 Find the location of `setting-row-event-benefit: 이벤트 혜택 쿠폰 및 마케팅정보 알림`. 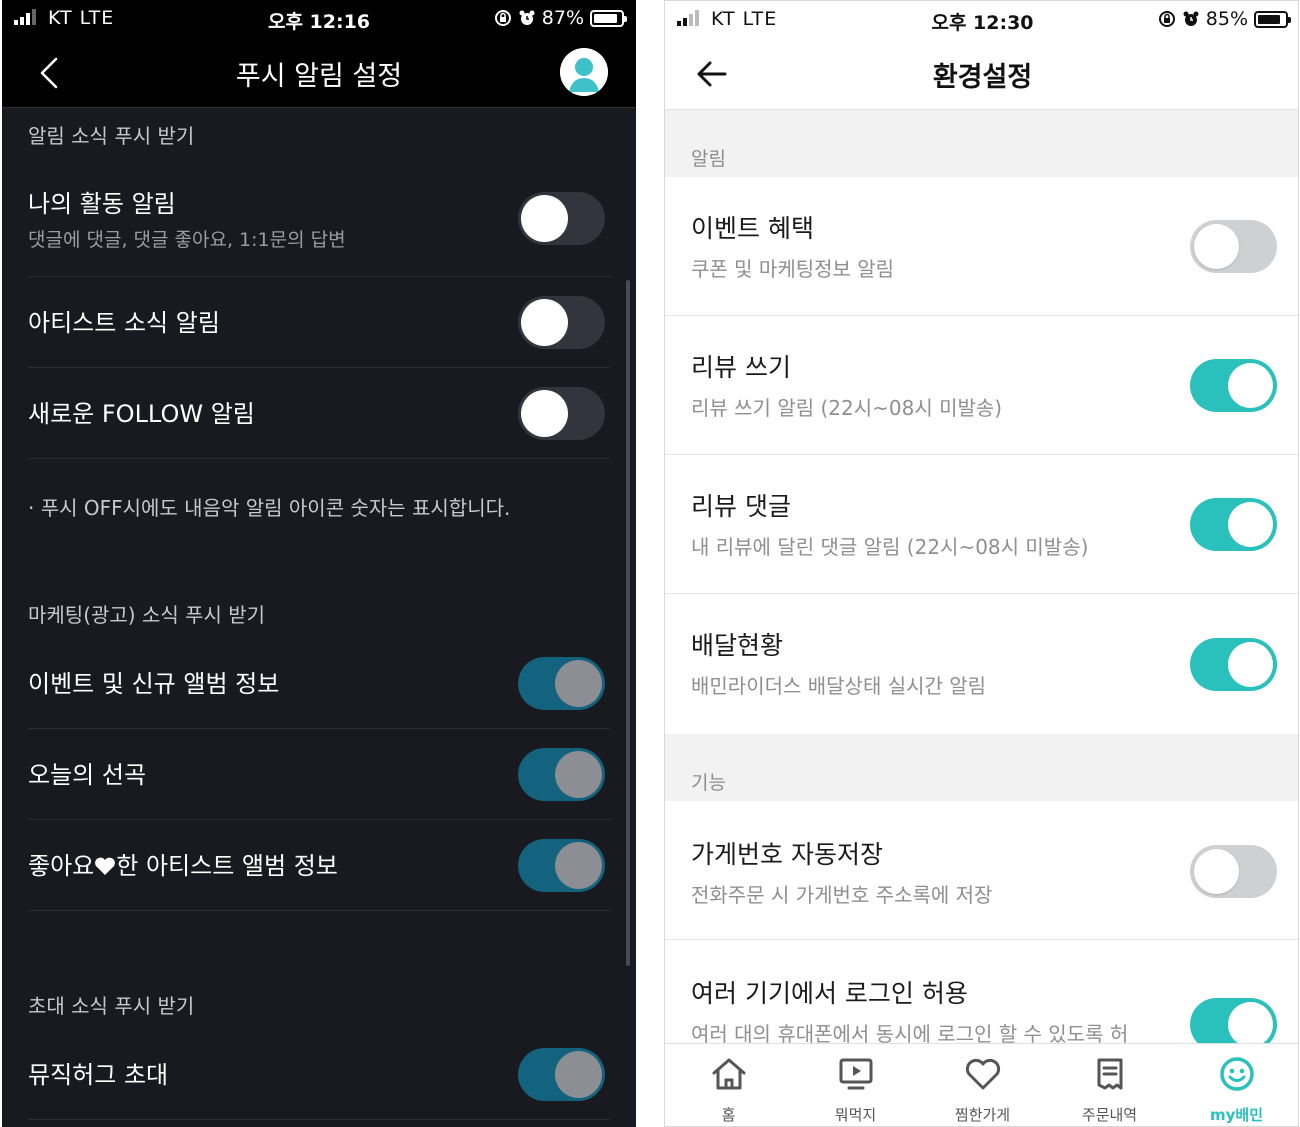

setting-row-event-benefit: 이벤트 혜택 쿠폰 및 마케팅정보 알림 is located at coordinates (981, 246).